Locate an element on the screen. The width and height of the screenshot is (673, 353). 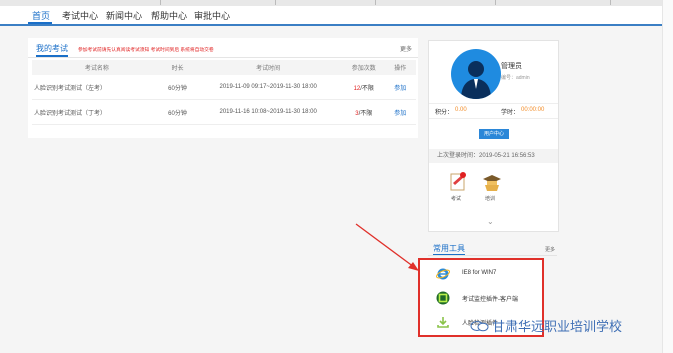
exam-notice: 参加考试前请先认真阅读考试须知 考试时间到后 系统将自动交卷 is located at coordinates (146, 49).